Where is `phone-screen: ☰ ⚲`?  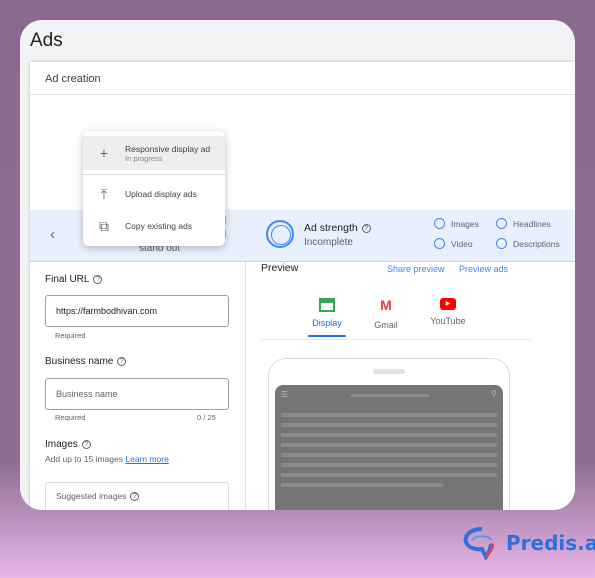 phone-screen: ☰ ⚲ is located at coordinates (389, 447).